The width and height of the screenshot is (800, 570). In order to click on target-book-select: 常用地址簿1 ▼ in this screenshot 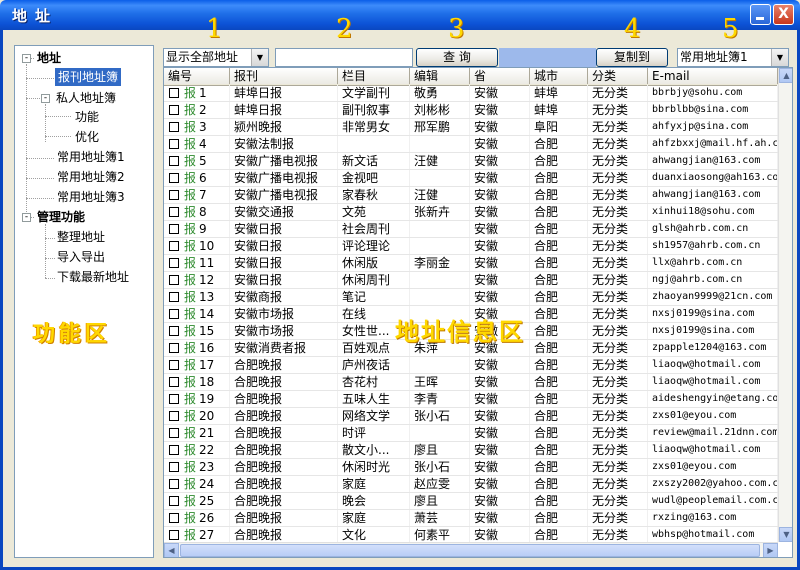, I will do `click(733, 57)`.